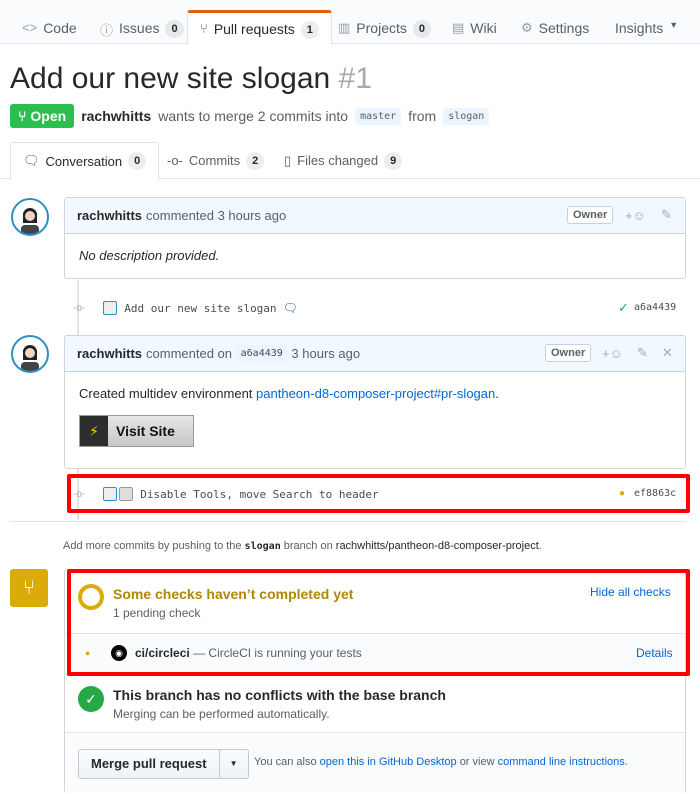  I want to click on check-circle-icon: ✓, so click(91, 699).